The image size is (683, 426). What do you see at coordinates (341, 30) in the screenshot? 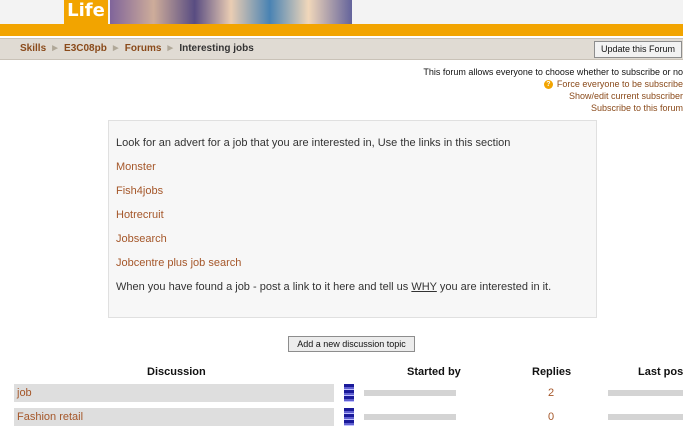
I see `banner-strip` at bounding box center [341, 30].